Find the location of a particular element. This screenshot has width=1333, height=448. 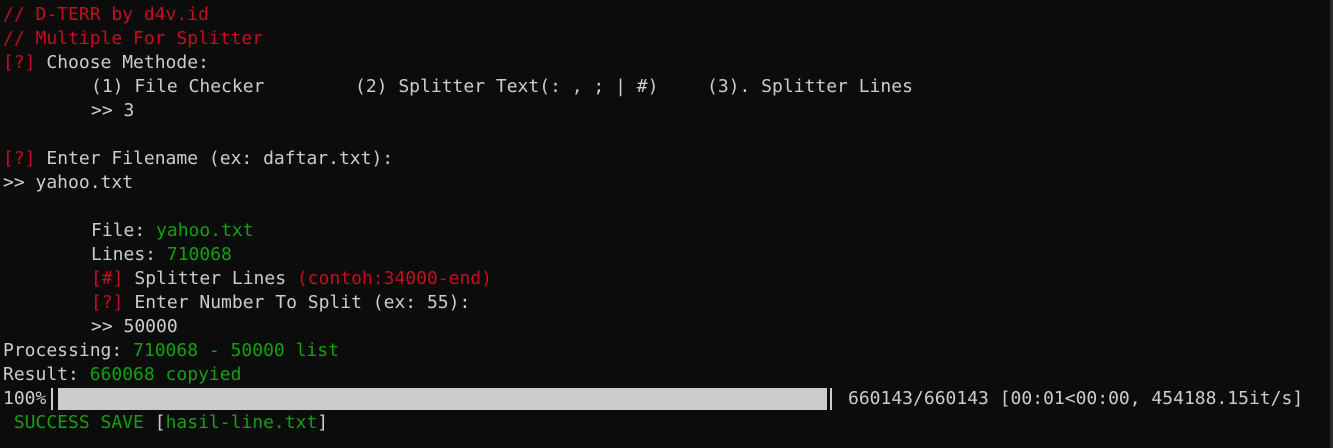

processing-line: Processing: 710068 - 50000 list is located at coordinates (171, 351).